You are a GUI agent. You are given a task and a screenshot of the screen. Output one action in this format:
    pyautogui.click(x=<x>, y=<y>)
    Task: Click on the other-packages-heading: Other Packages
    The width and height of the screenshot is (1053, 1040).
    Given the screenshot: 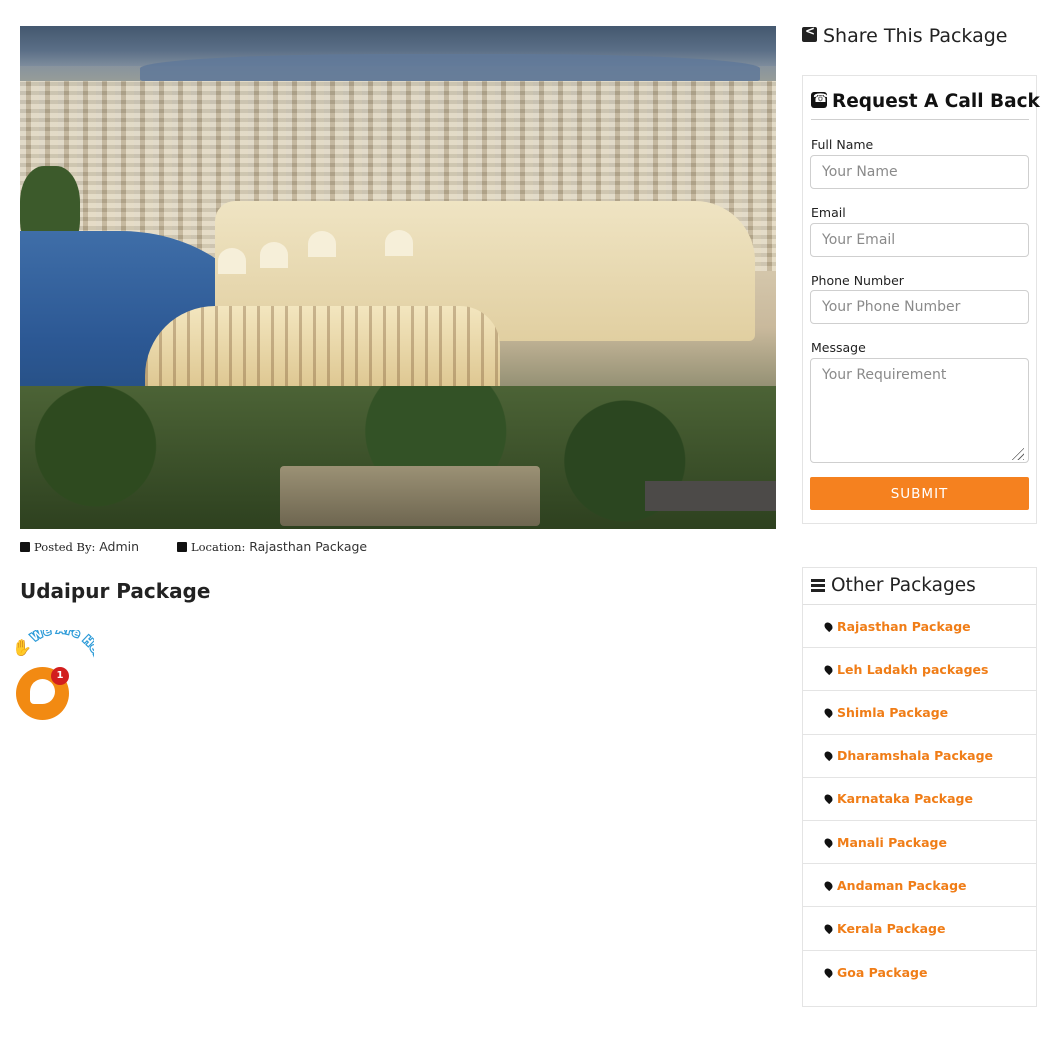 What is the action you would take?
    pyautogui.click(x=919, y=586)
    